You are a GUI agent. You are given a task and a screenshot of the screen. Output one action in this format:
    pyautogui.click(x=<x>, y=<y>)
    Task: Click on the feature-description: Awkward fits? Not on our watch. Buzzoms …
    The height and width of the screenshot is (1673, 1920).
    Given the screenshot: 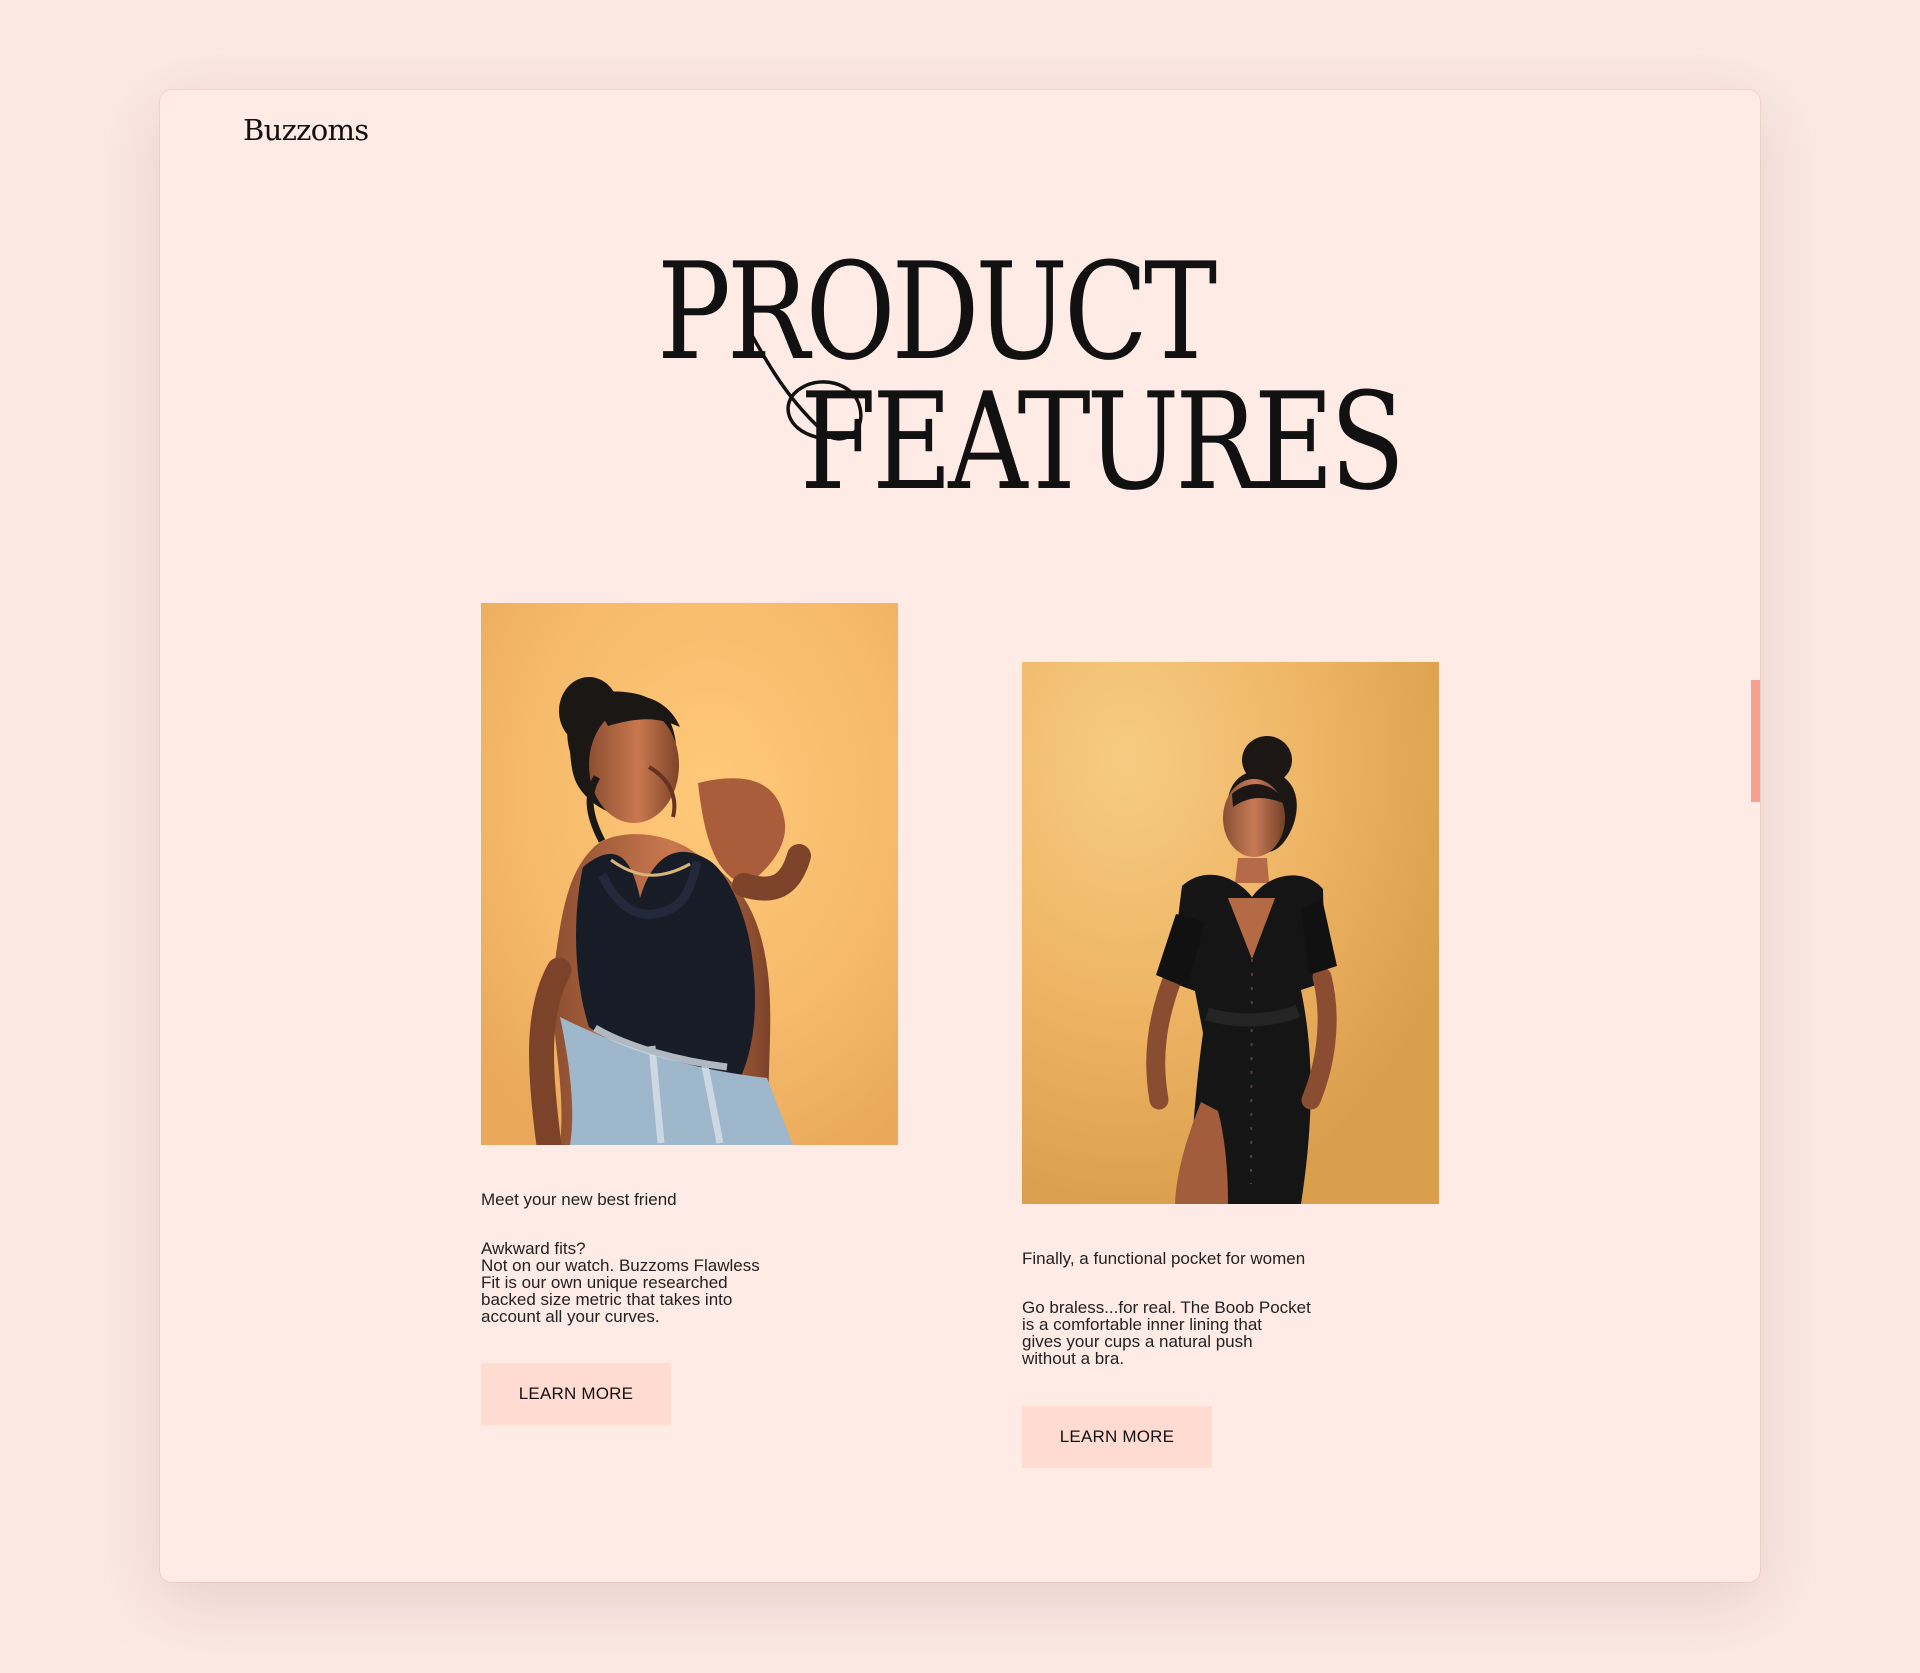 What is the action you would take?
    pyautogui.click(x=620, y=1282)
    